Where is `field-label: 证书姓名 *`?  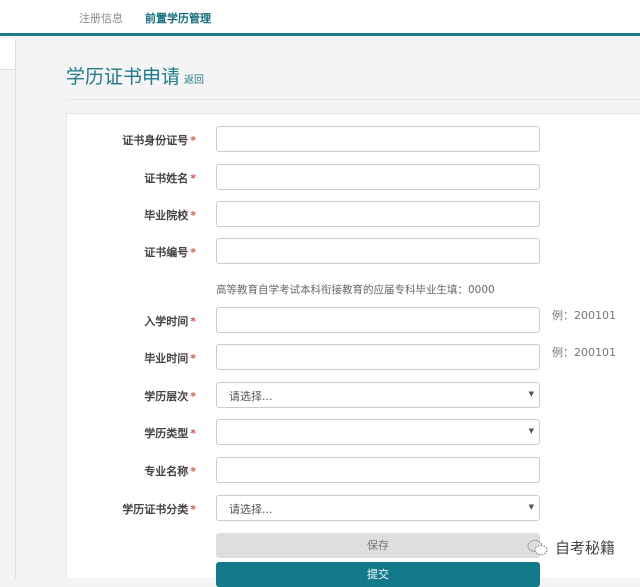
field-label: 证书姓名 * is located at coordinates (170, 178).